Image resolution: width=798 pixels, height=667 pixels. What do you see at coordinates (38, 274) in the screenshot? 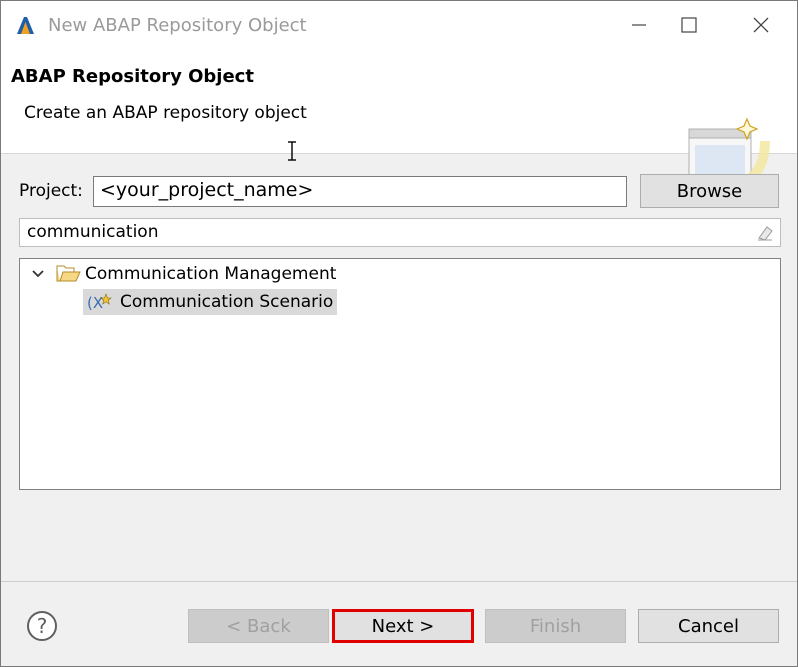
I see `chevron-down-icon` at bounding box center [38, 274].